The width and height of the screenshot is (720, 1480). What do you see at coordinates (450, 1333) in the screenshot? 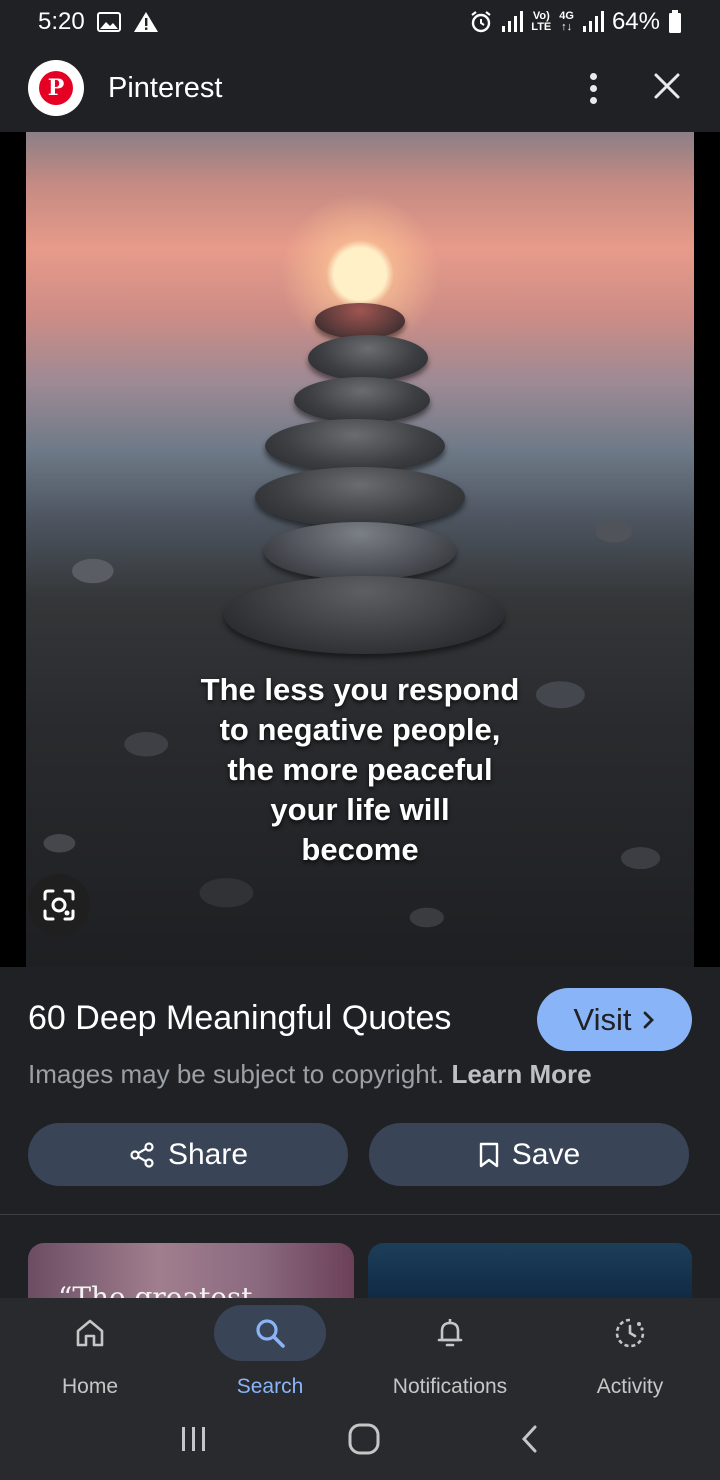
I see `bell-icon` at bounding box center [450, 1333].